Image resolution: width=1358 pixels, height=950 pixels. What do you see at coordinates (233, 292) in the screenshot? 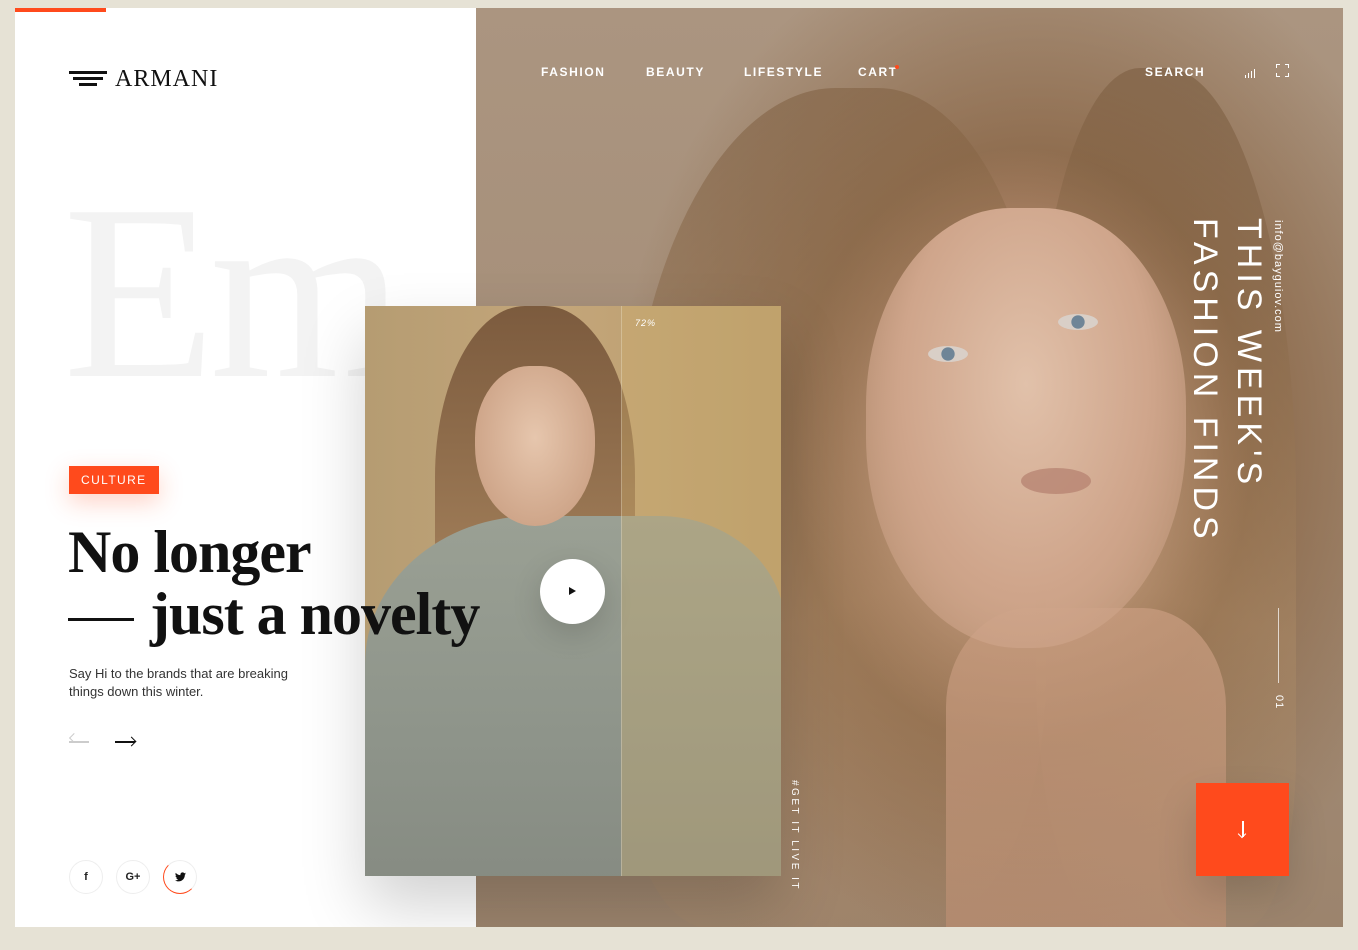
I see `background-letters: Em` at bounding box center [233, 292].